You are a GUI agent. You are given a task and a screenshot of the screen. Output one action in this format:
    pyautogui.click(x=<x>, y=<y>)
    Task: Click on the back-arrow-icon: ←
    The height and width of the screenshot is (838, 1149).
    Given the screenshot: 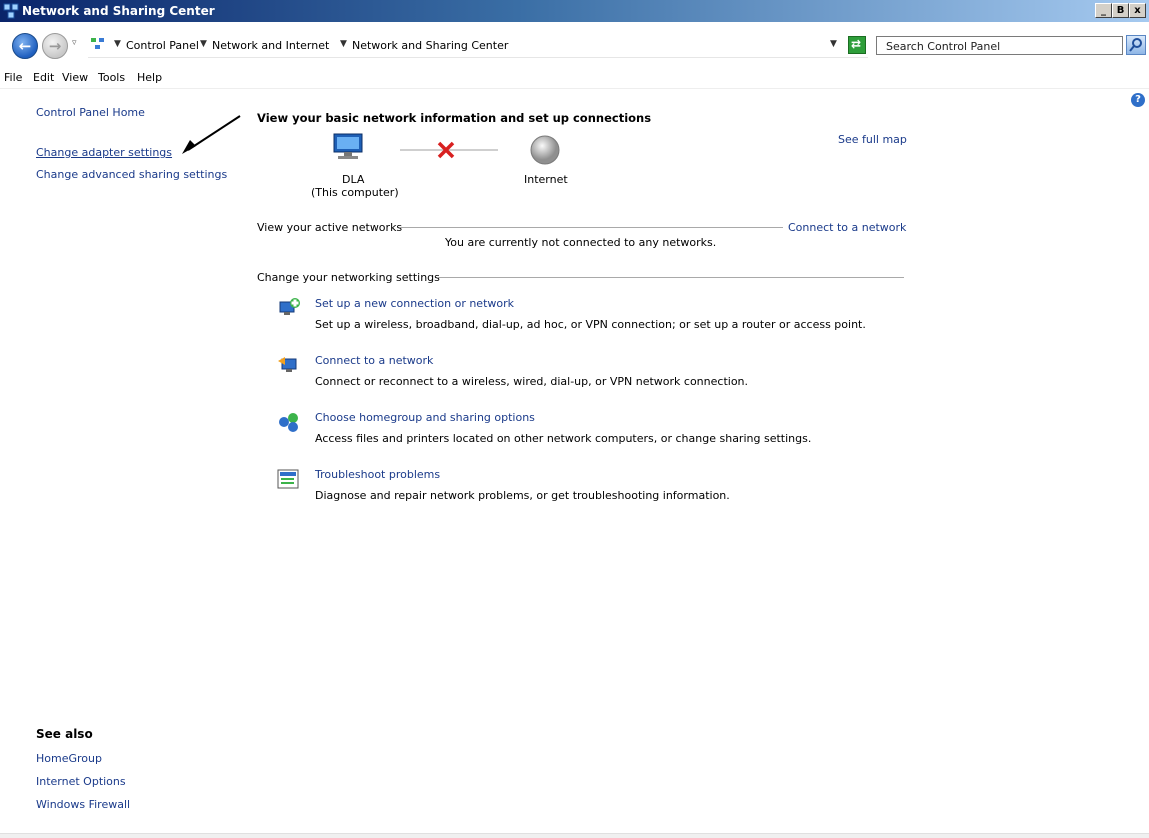 What is the action you would take?
    pyautogui.click(x=25, y=46)
    